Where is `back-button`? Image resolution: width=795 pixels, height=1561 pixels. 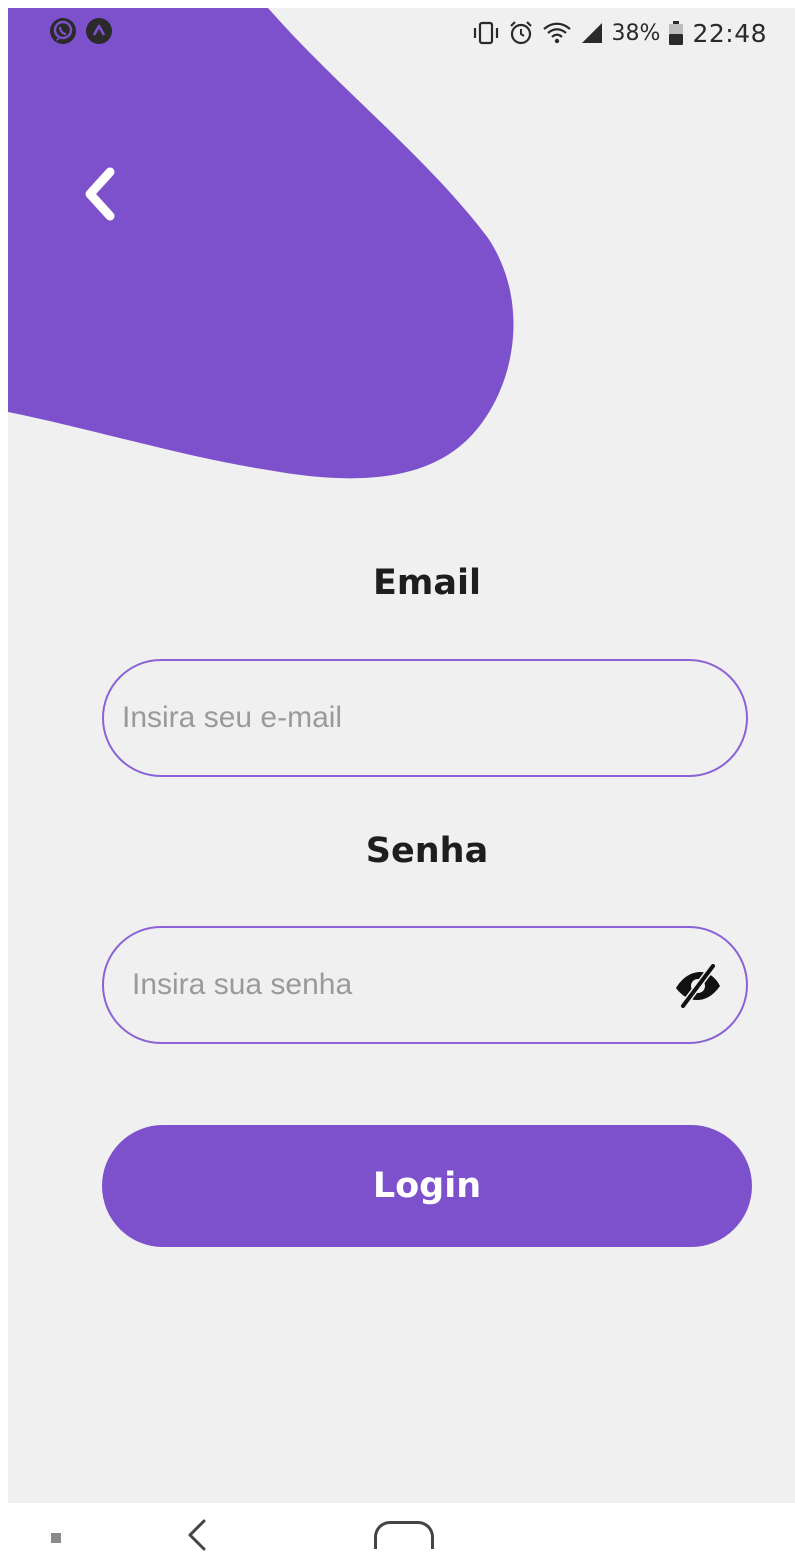 back-button is located at coordinates (100, 194).